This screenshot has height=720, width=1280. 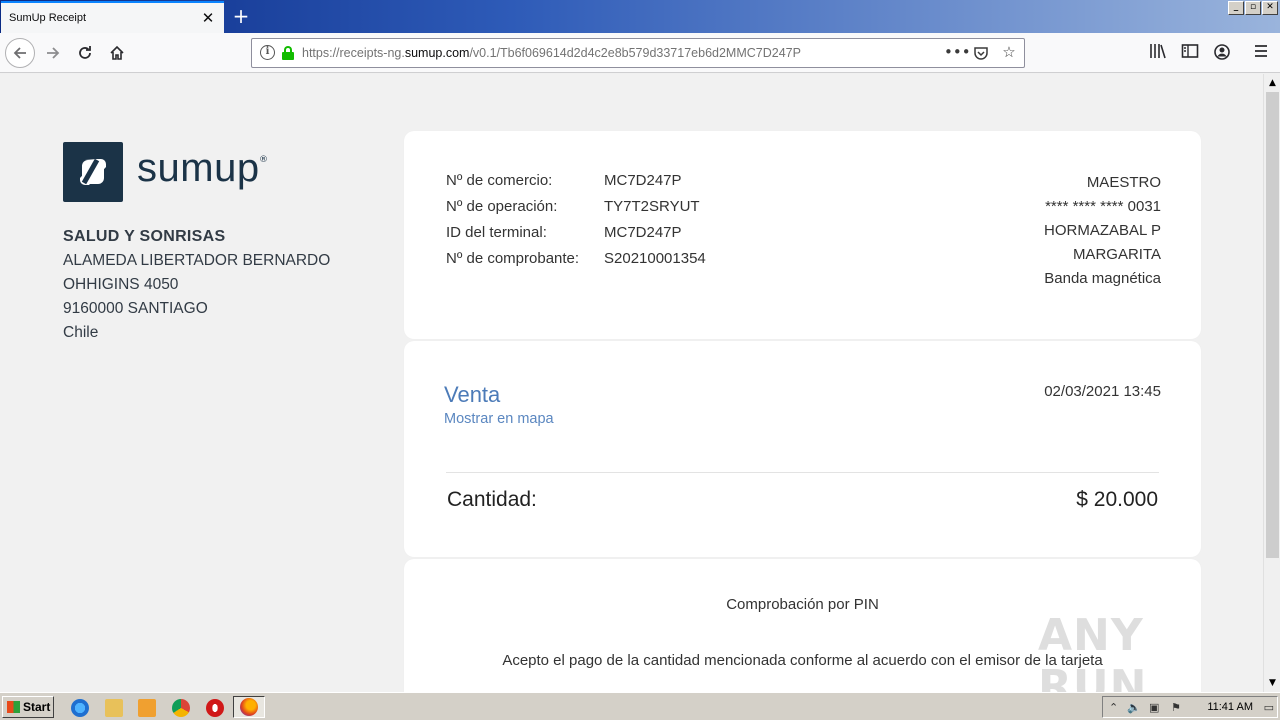 What do you see at coordinates (48, 18) in the screenshot?
I see `tab-title: SumUp Receipt` at bounding box center [48, 18].